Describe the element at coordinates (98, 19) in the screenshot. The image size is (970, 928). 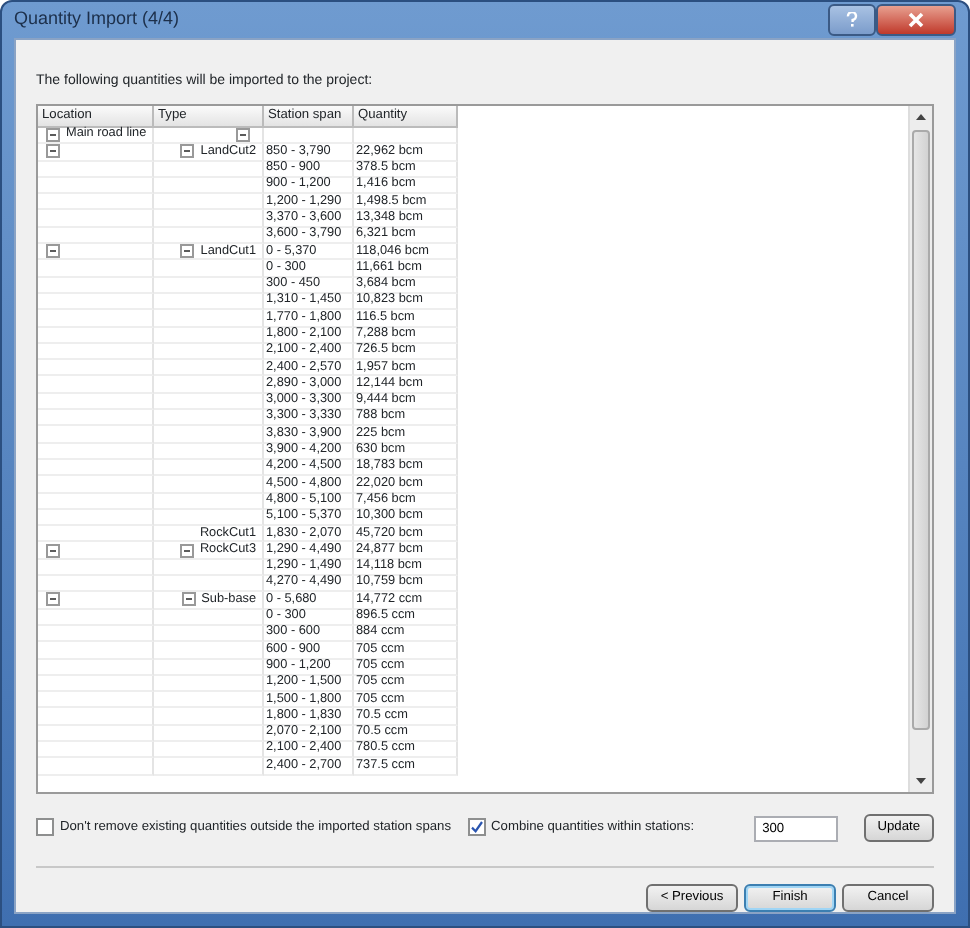
I see `window-title: Quantity Import (4/4)` at that location.